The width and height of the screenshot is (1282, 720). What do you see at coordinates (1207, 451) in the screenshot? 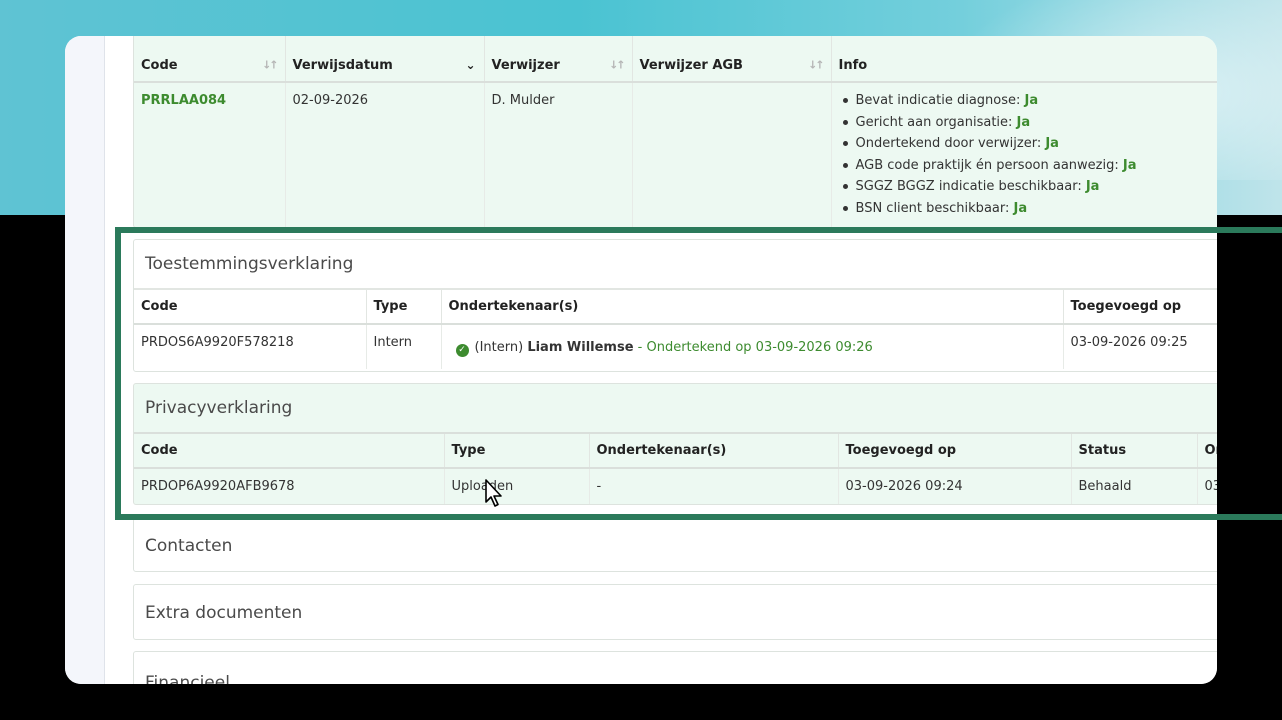
I see `col-signed: Ondertekend op` at bounding box center [1207, 451].